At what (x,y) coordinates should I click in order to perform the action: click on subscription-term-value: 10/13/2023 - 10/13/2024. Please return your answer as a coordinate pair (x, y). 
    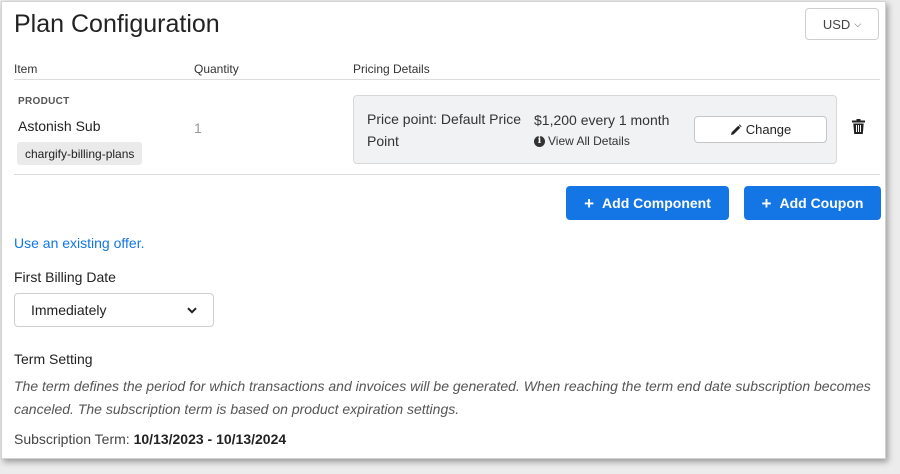
    Looking at the image, I should click on (210, 439).